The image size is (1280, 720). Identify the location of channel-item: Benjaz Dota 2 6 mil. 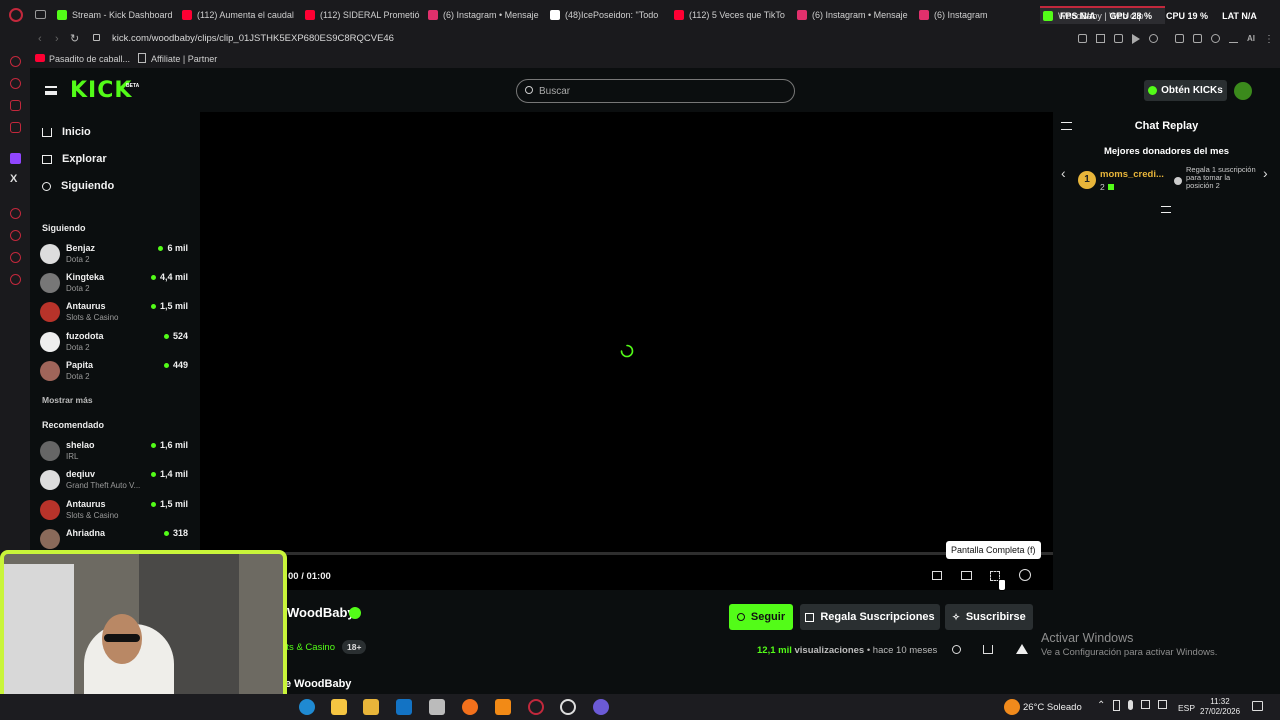
(115, 255).